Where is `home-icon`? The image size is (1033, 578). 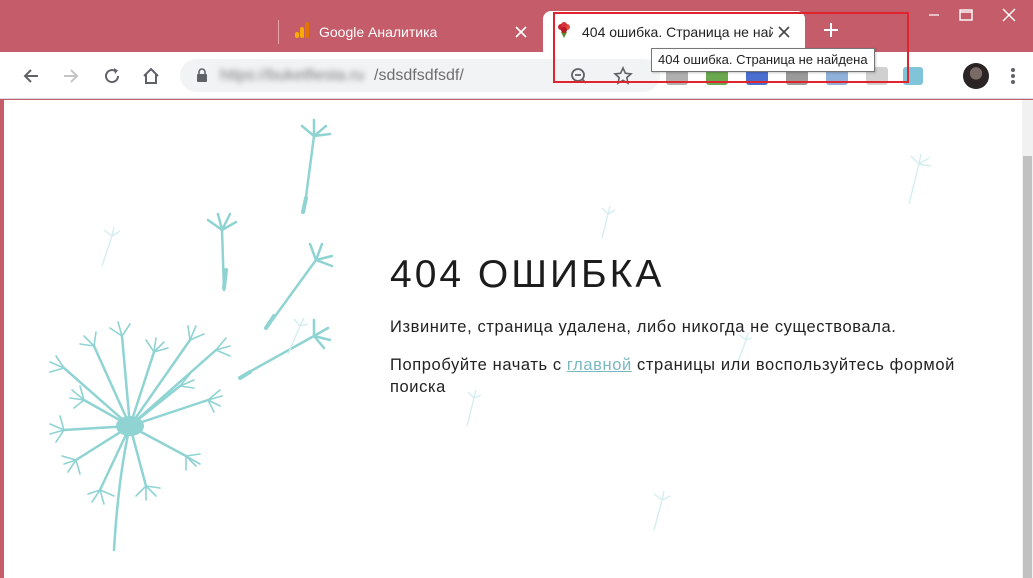 home-icon is located at coordinates (151, 75).